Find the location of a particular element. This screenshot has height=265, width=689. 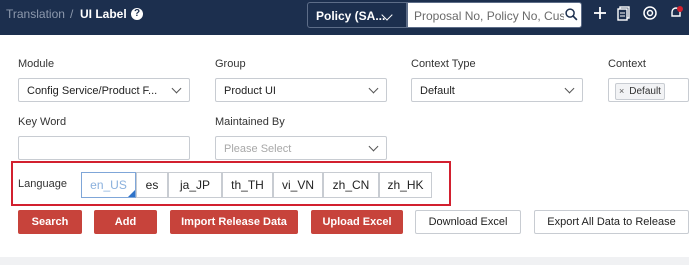

search-icon is located at coordinates (571, 14).